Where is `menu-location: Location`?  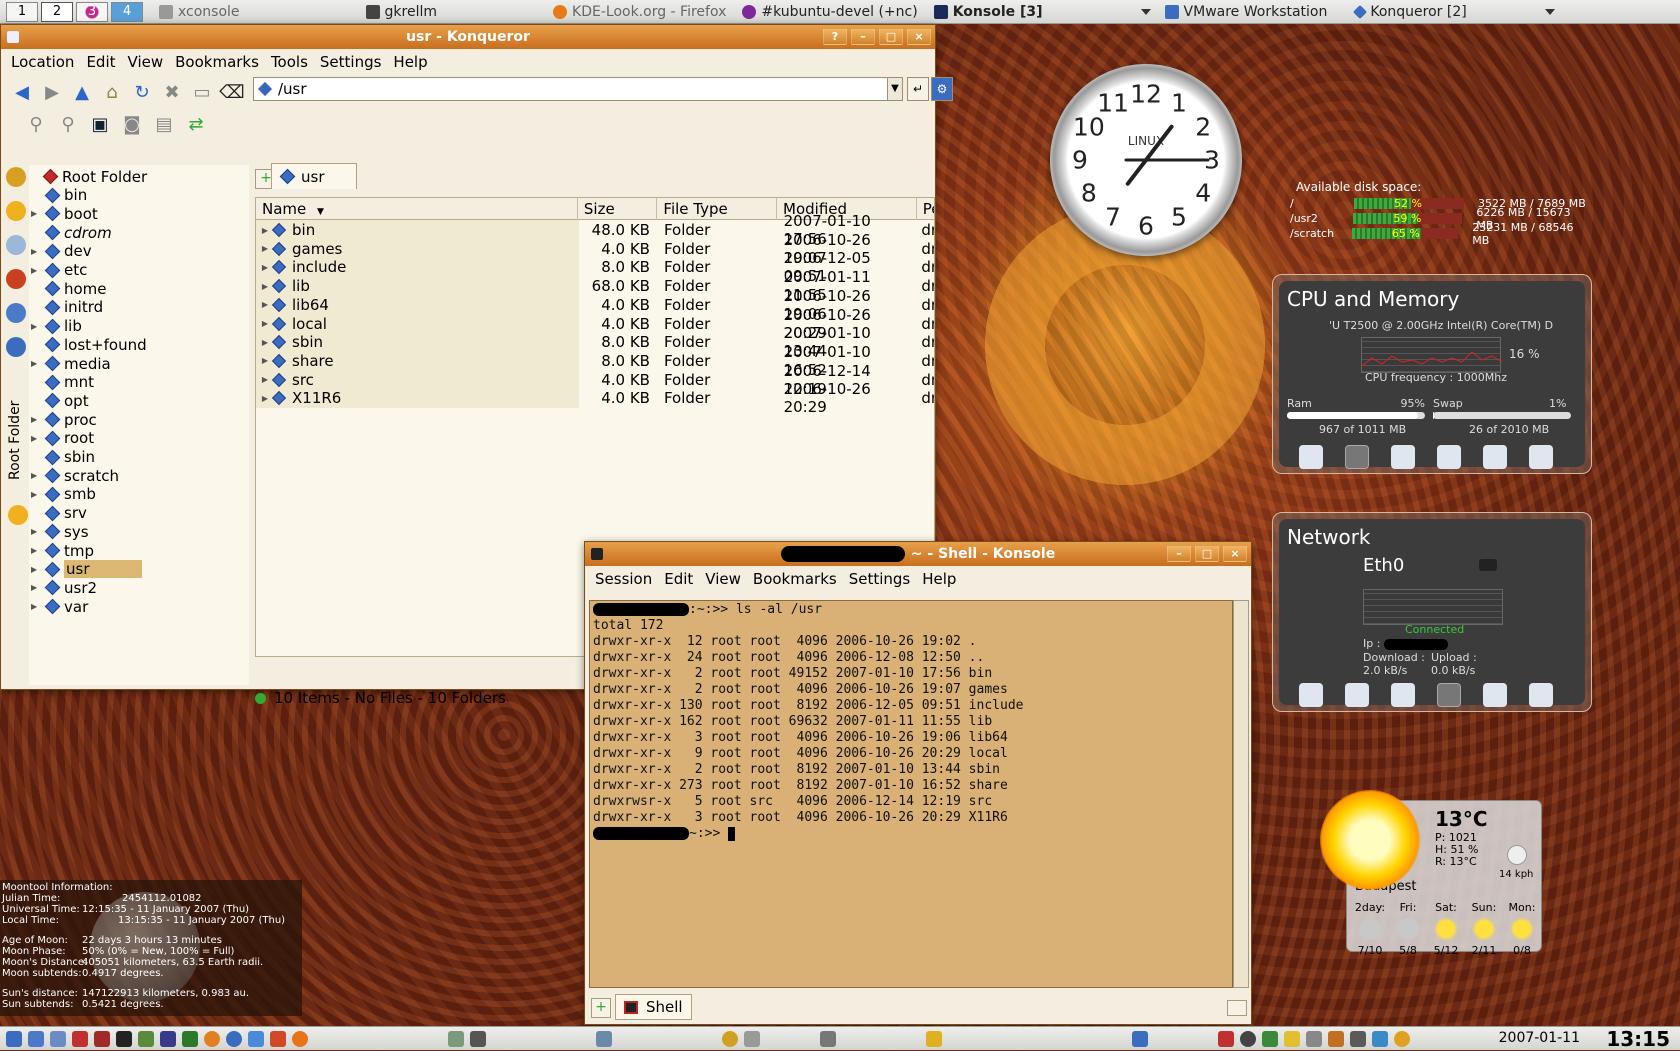
menu-location: Location is located at coordinates (42, 62).